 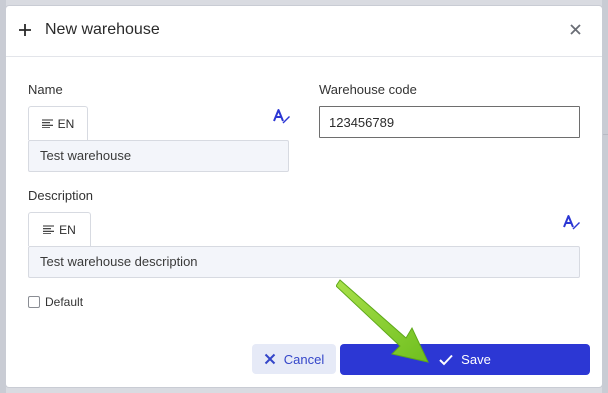 What do you see at coordinates (64, 302) in the screenshot?
I see `default-checkbox-label: Default` at bounding box center [64, 302].